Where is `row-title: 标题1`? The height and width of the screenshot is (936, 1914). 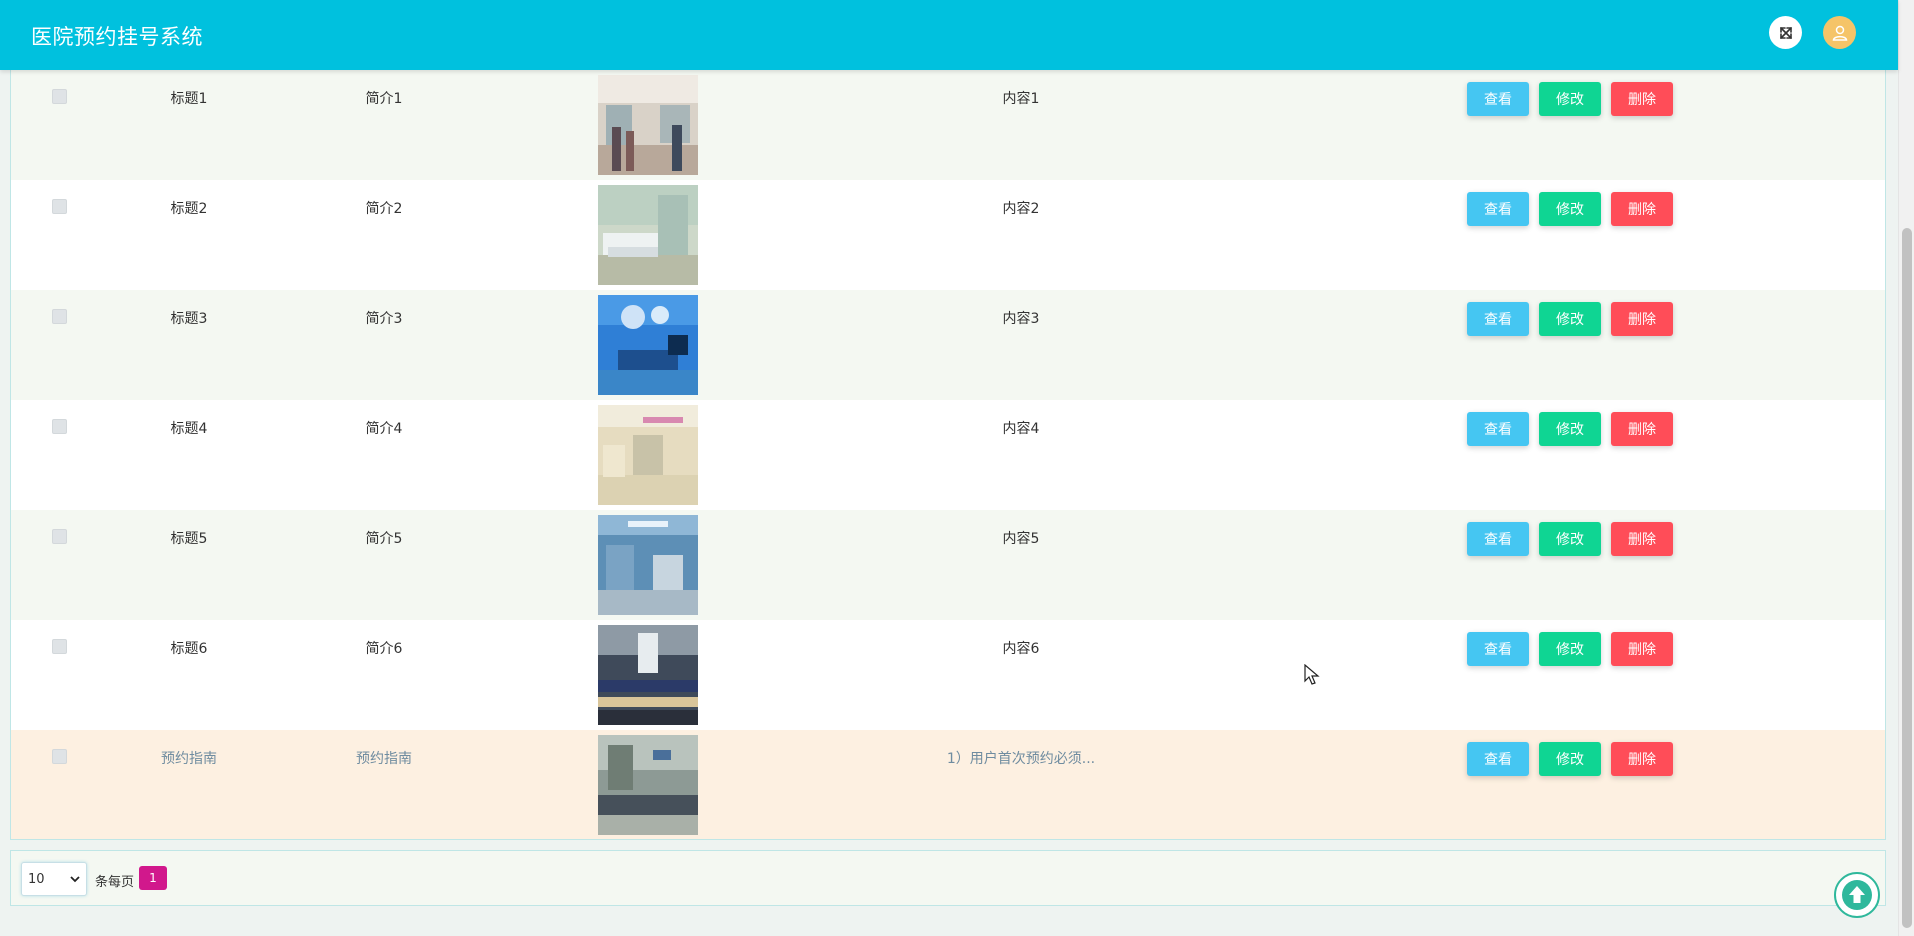
row-title: 标题1 is located at coordinates (189, 99).